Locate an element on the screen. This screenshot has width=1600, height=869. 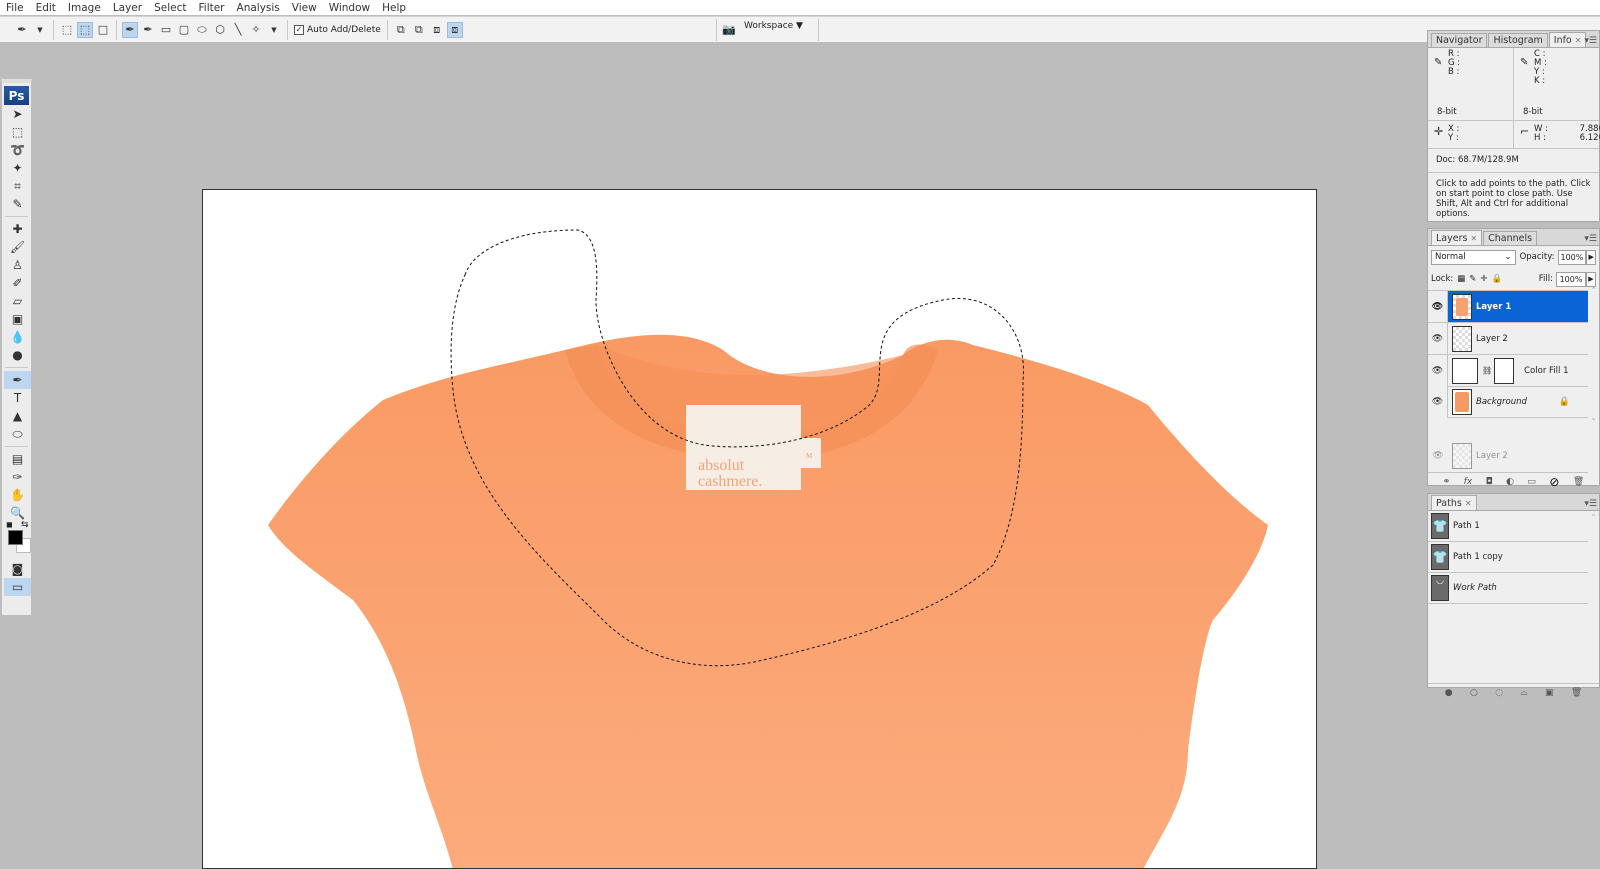
gradient-tool-icon: ▣ is located at coordinates (17, 319).